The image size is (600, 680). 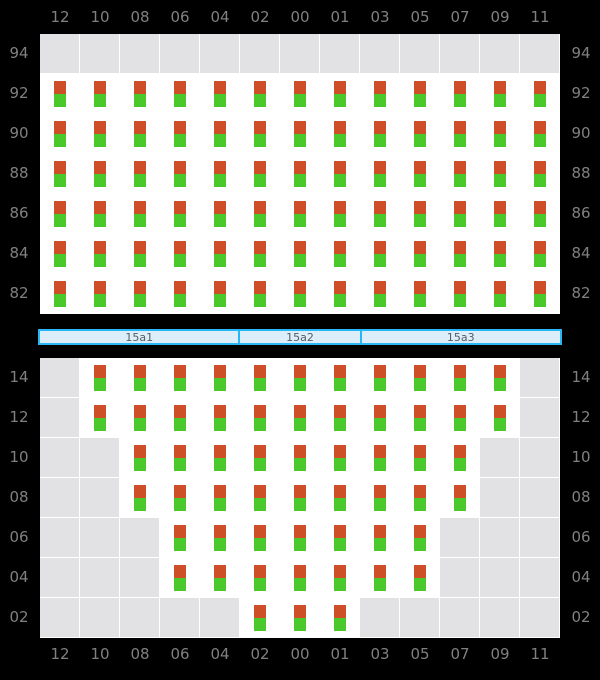 What do you see at coordinates (60, 654) in the screenshot?
I see `column-label-bottom-12: 12` at bounding box center [60, 654].